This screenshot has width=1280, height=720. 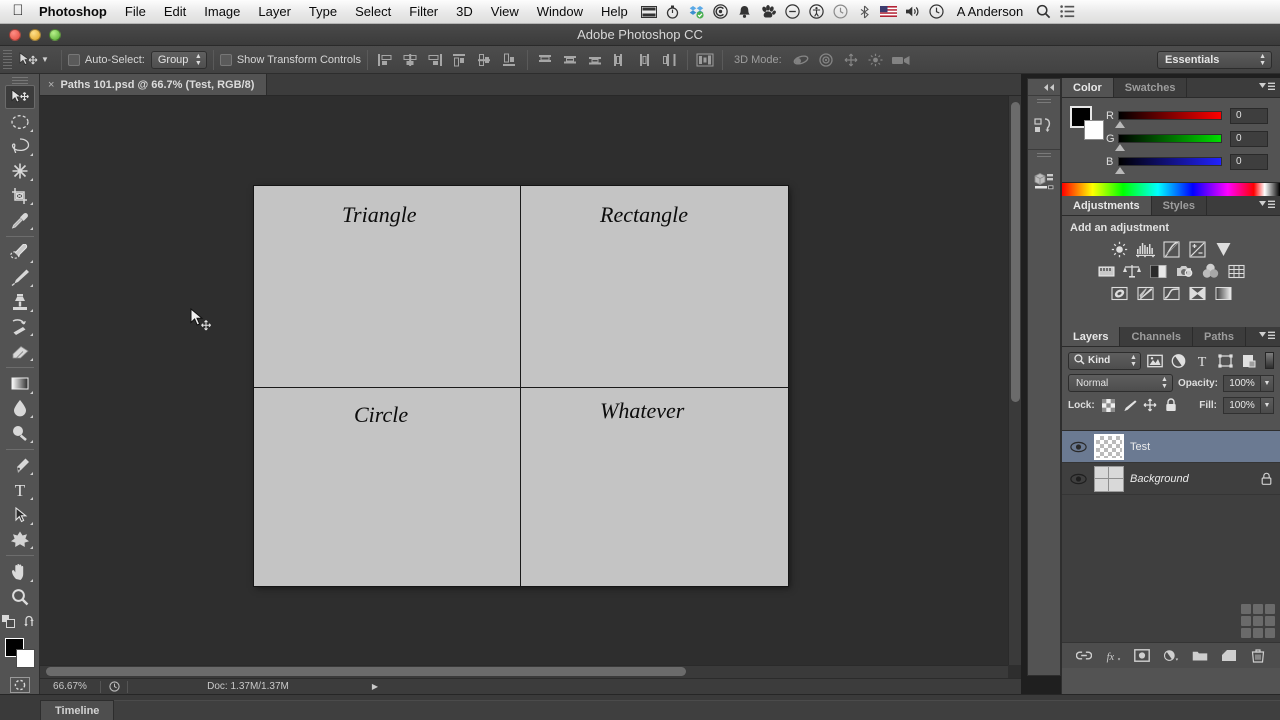 What do you see at coordinates (851, 60) in the screenshot?
I see `pan-3d-icon` at bounding box center [851, 60].